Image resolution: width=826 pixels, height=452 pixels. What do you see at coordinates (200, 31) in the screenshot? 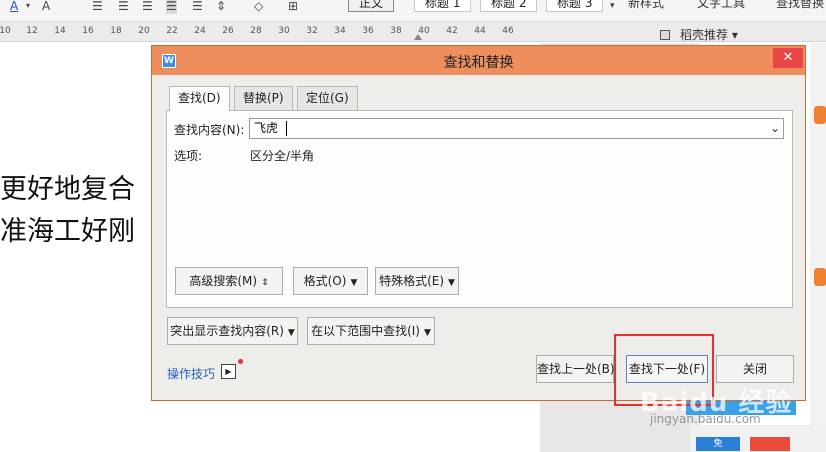
I see `ruler-tick: 24` at bounding box center [200, 31].